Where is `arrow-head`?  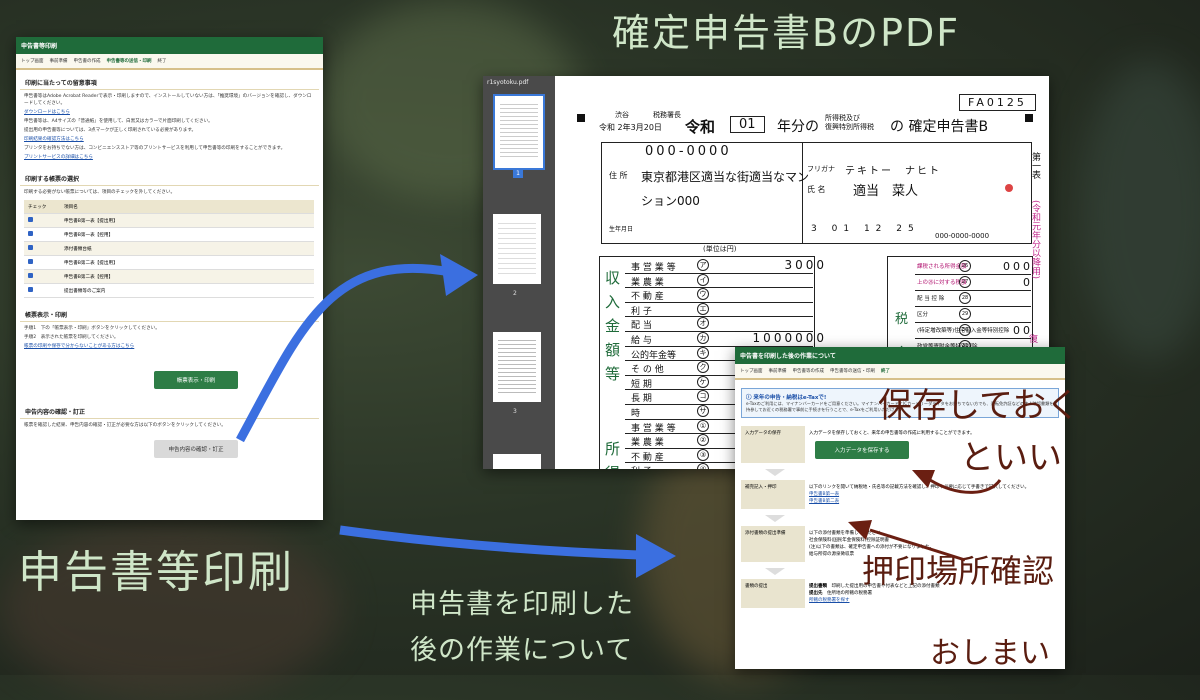 arrow-head is located at coordinates (459, 275).